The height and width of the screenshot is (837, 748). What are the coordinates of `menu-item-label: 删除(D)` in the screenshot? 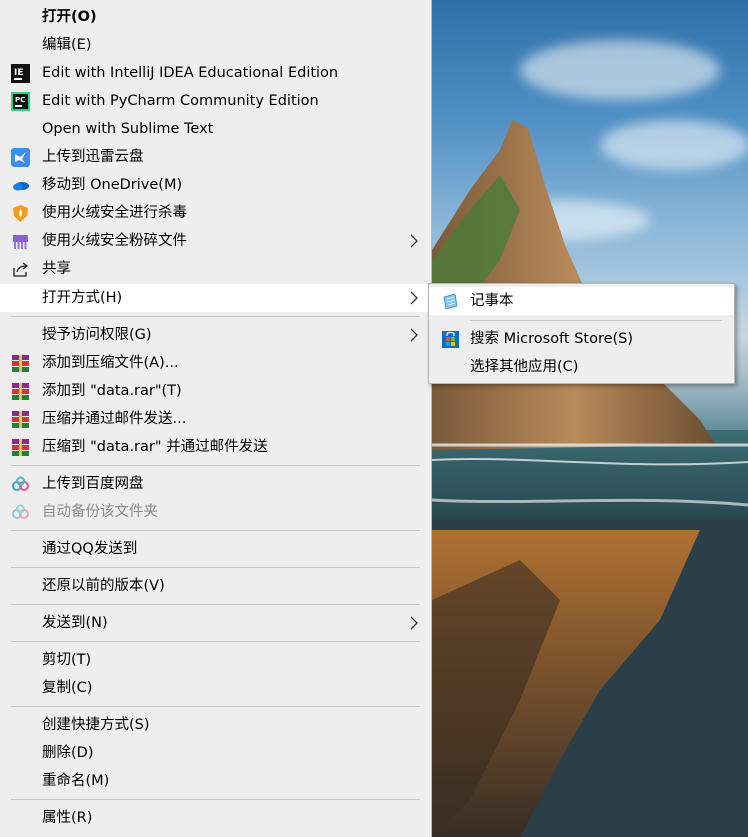 It's located at (68, 753).